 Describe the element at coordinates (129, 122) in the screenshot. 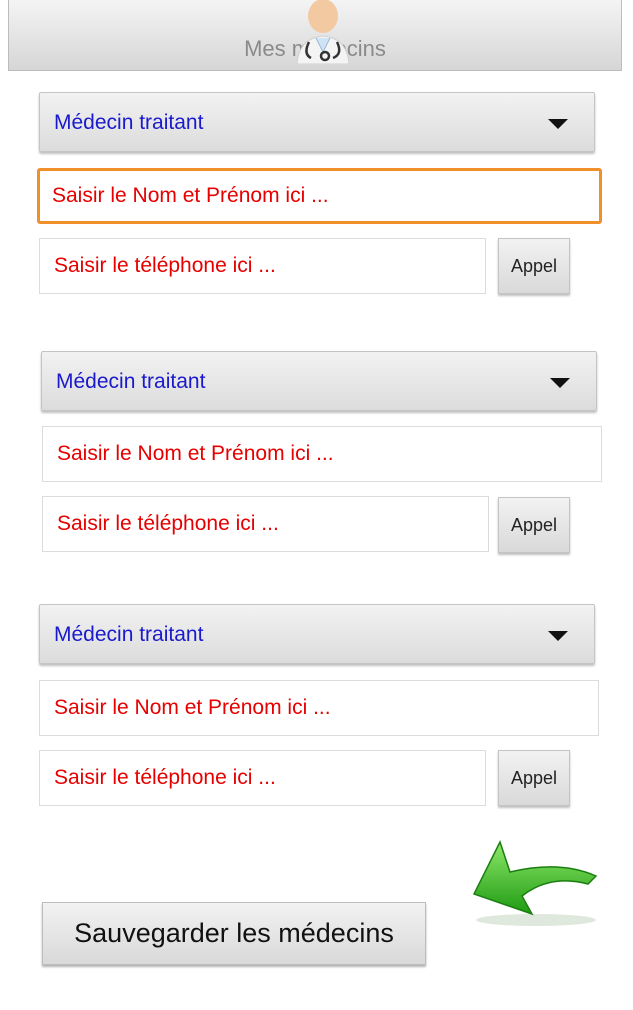

I see `doctor-role-value-1: Médecin traitant` at that location.